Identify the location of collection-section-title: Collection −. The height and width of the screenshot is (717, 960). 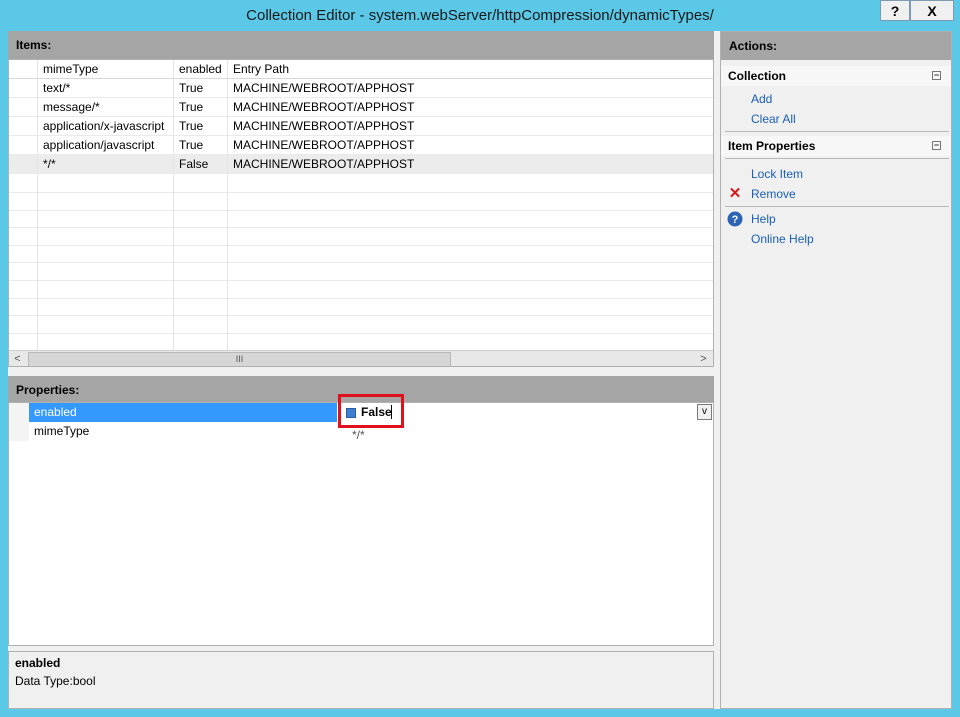
(836, 76).